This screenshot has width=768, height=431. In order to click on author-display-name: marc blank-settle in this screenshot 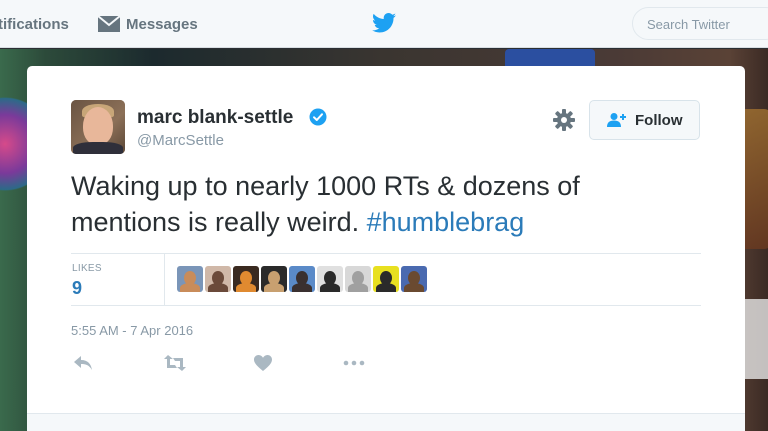, I will do `click(215, 118)`.